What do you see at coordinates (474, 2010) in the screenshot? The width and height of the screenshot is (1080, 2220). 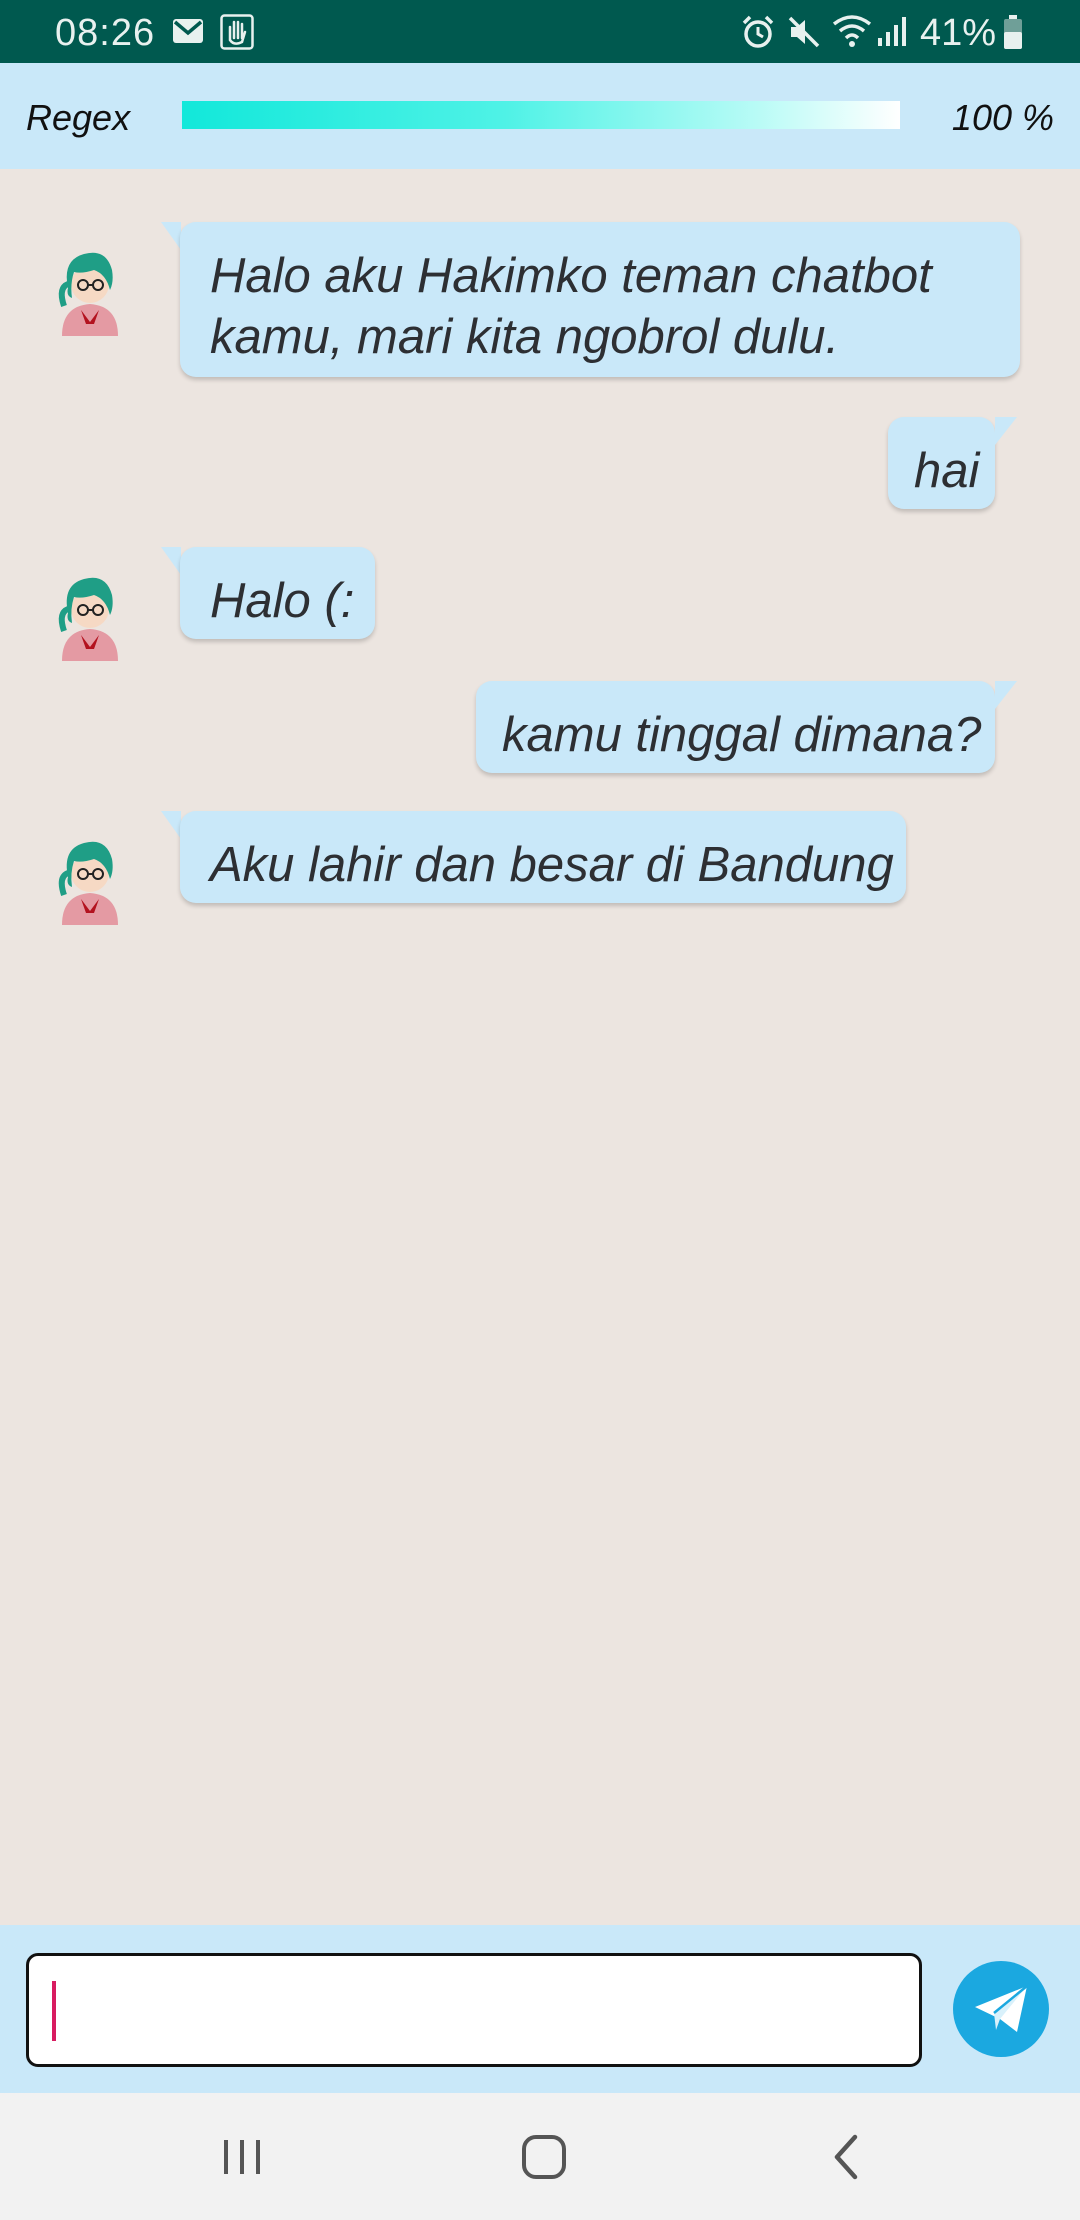 I see `message-input` at bounding box center [474, 2010].